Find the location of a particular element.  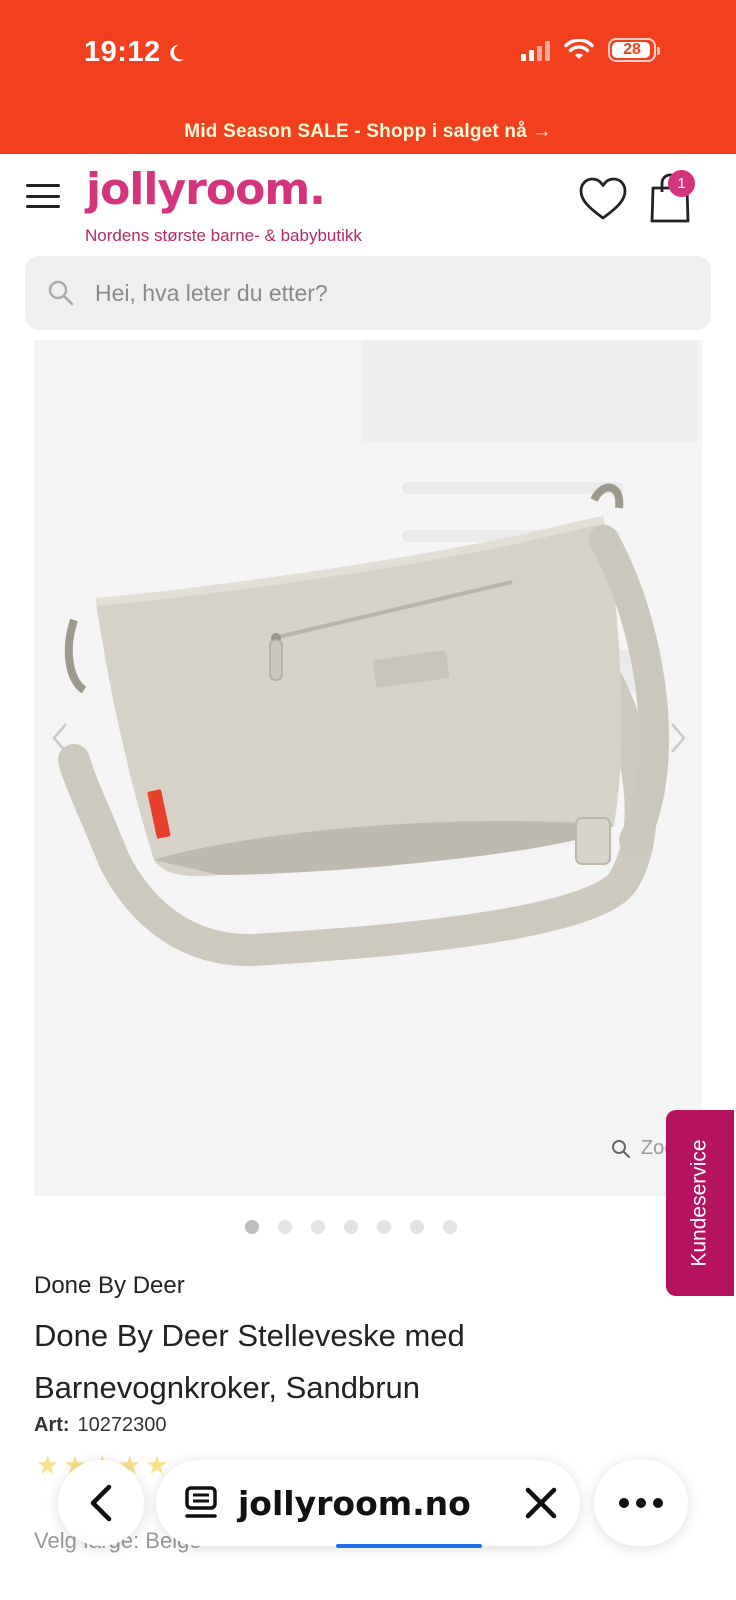

previous-image-arrow-icon is located at coordinates (60, 738).